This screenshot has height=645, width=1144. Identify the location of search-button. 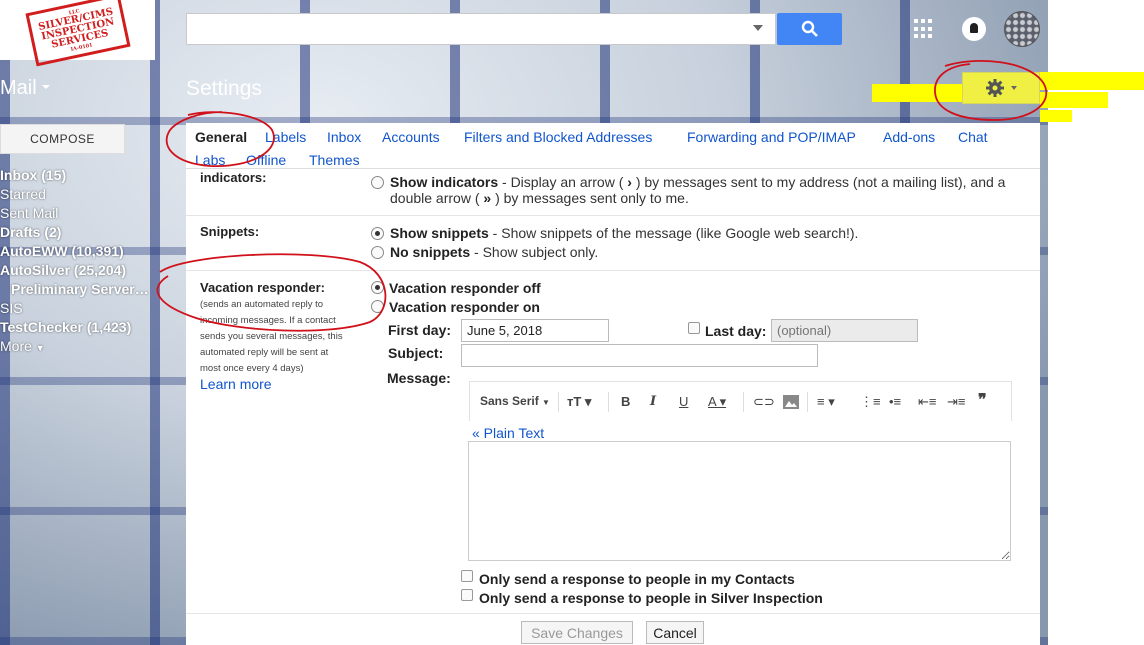
(809, 29).